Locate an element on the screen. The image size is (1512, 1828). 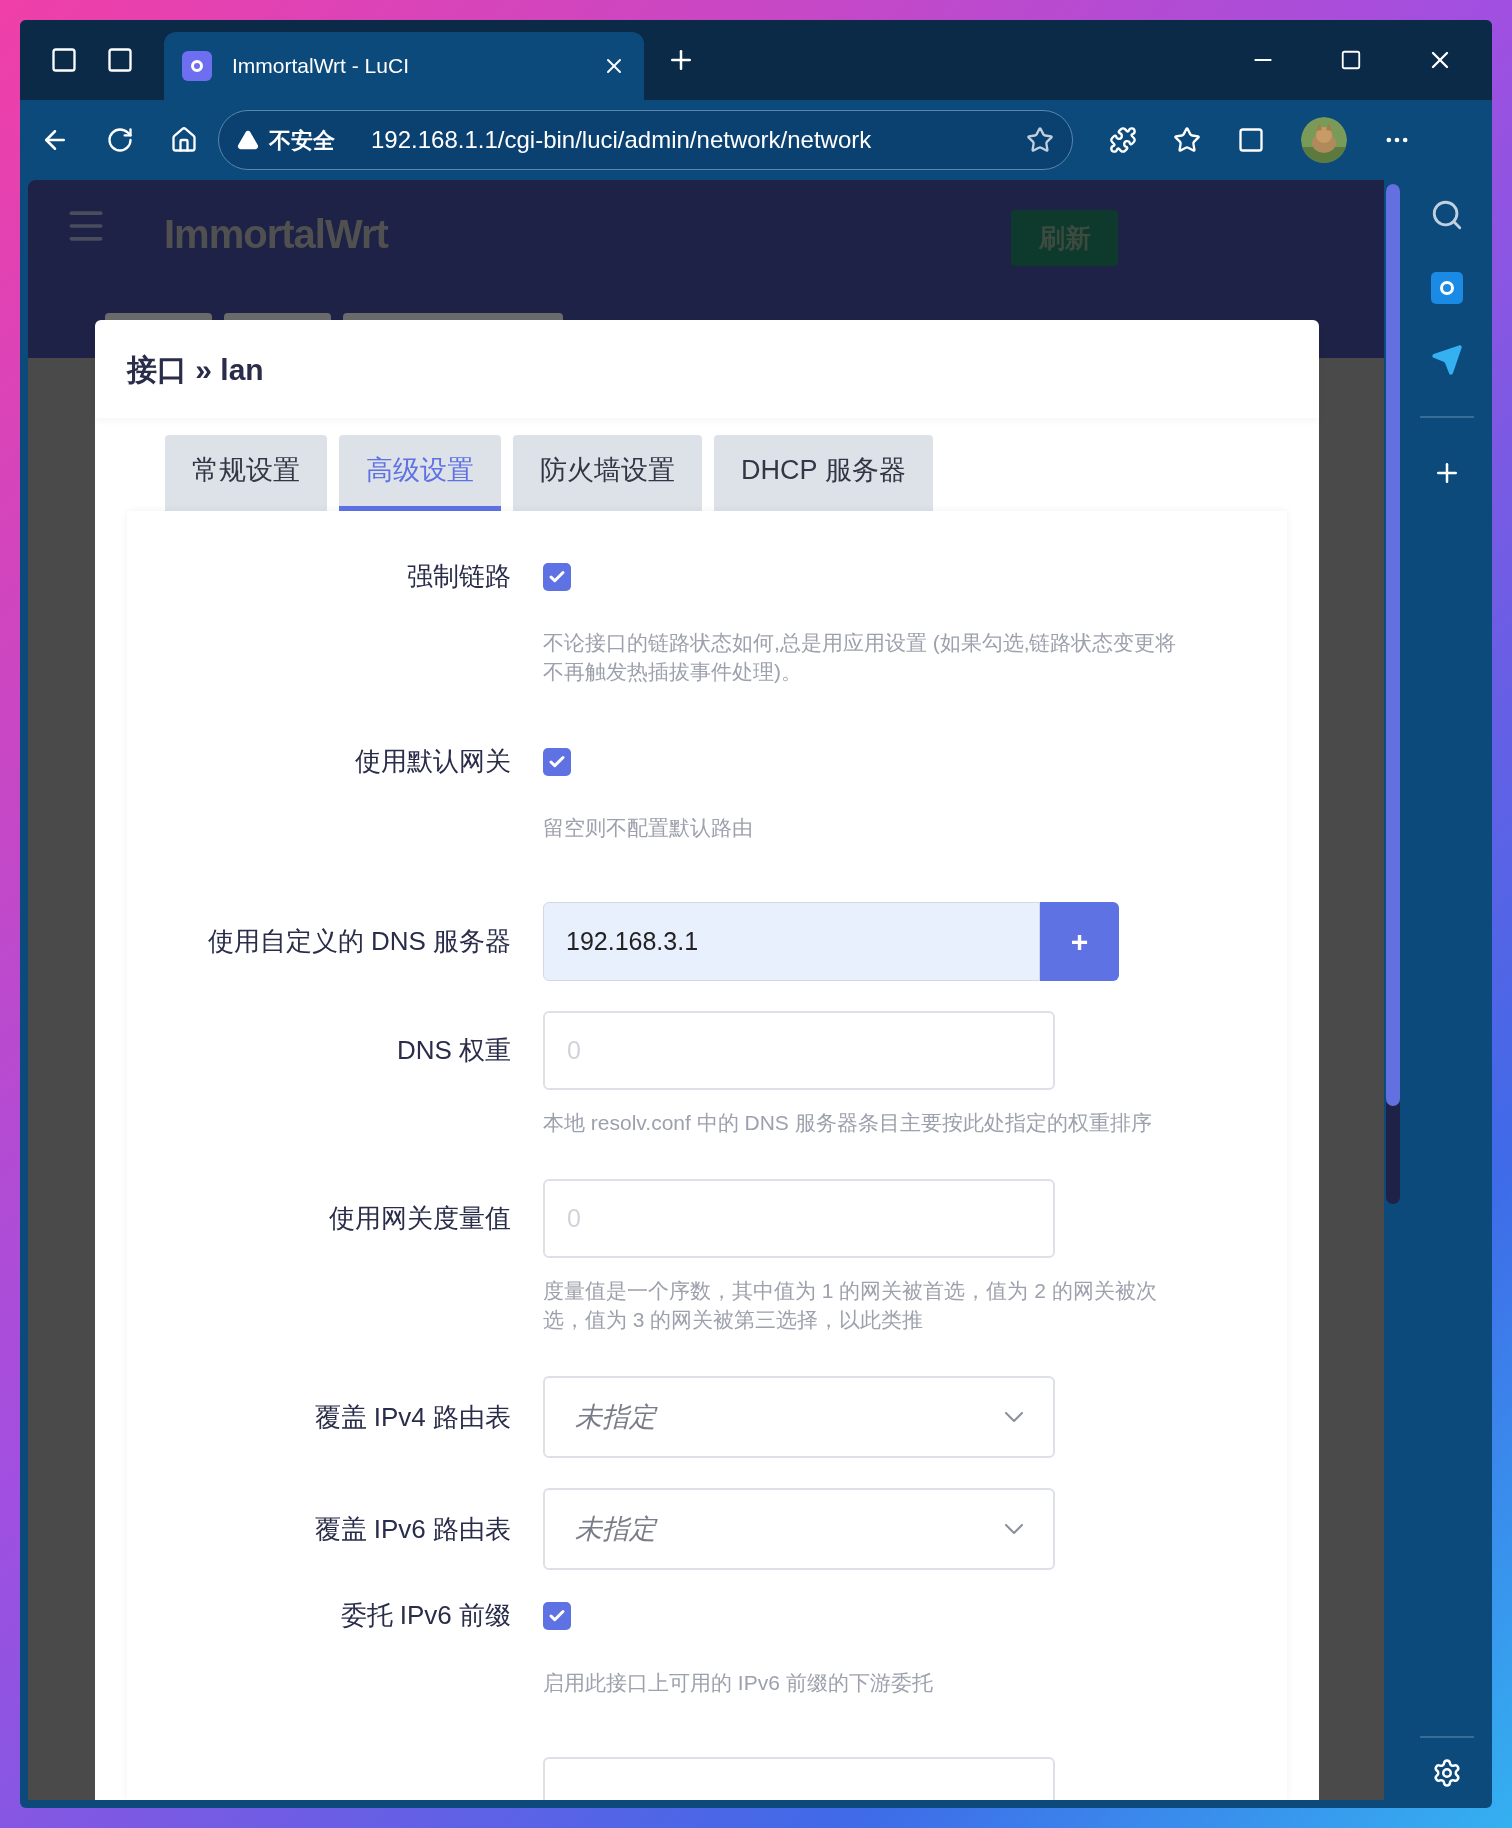
settings-icon is located at coordinates (1447, 1773).